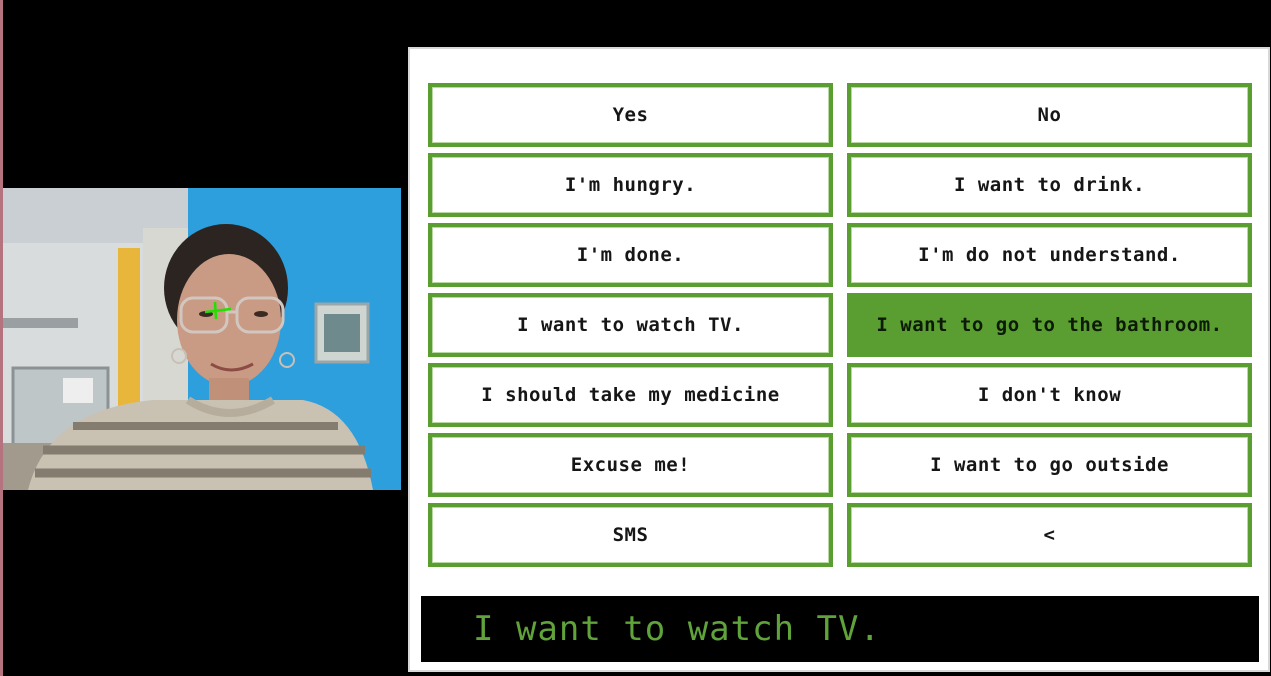 Image resolution: width=1271 pixels, height=676 pixels. I want to click on phrase-button-excuse-me: Excuse me!, so click(630, 465).